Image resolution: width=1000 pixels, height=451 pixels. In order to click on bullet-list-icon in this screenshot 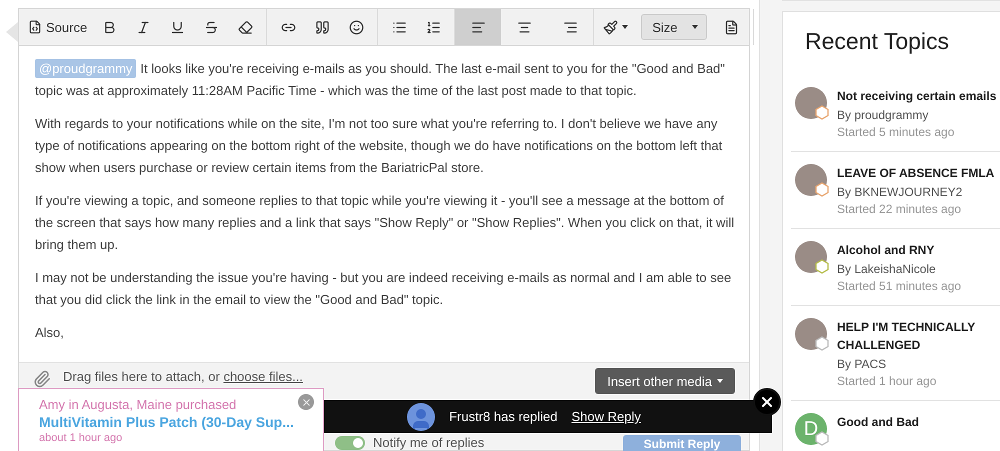, I will do `click(399, 27)`.